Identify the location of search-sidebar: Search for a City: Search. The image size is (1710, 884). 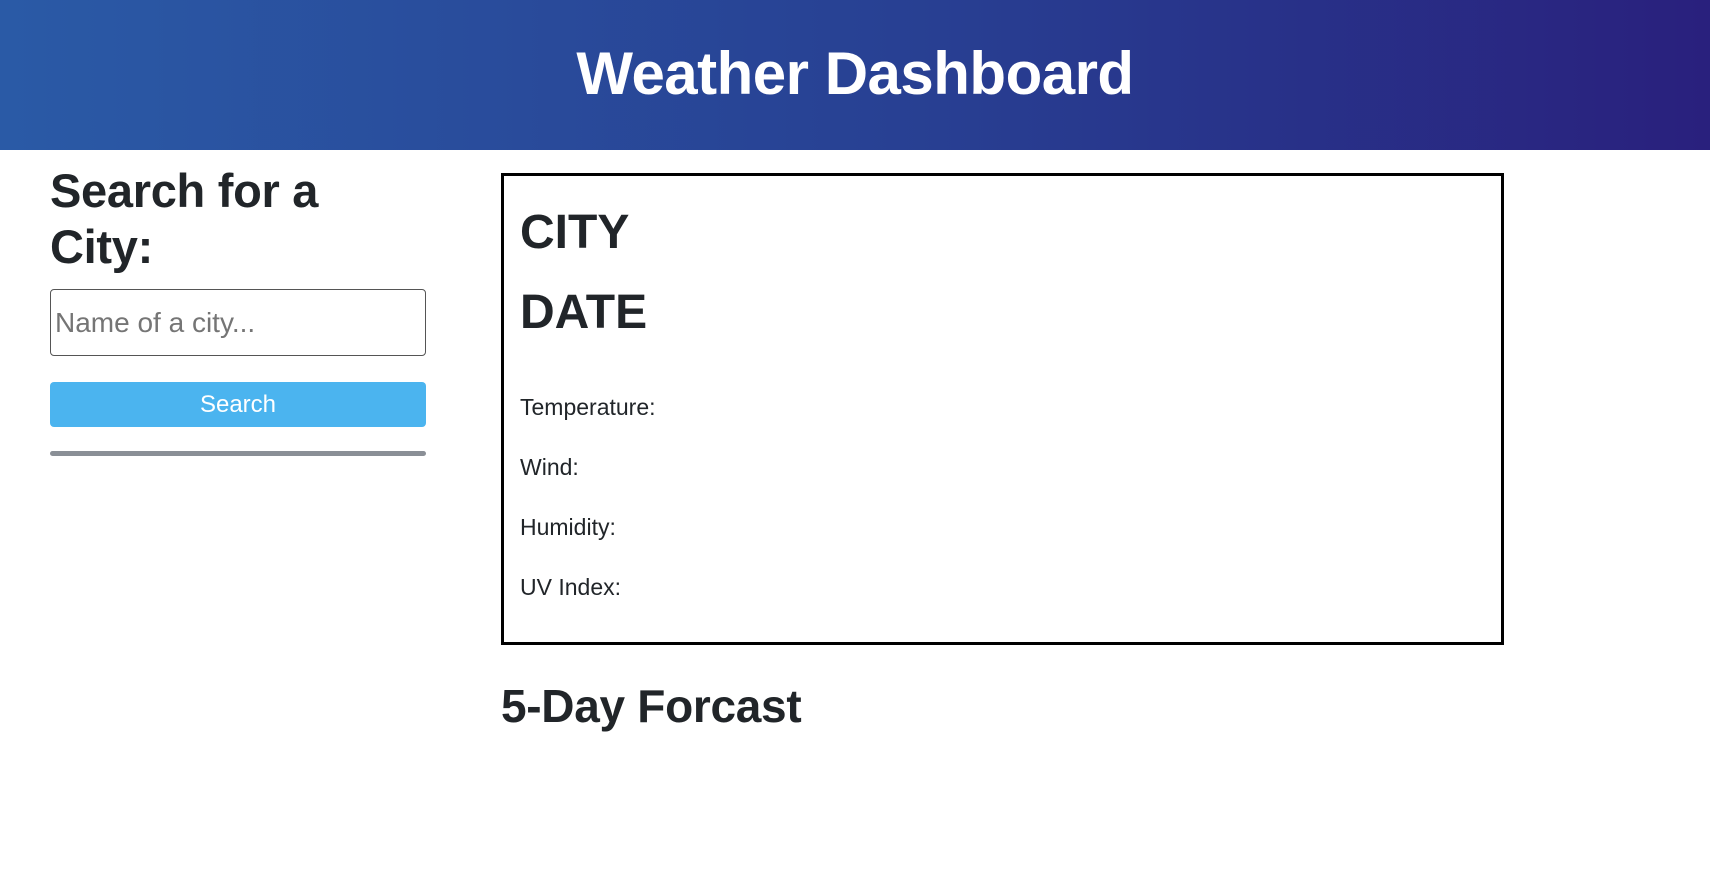
(238, 309).